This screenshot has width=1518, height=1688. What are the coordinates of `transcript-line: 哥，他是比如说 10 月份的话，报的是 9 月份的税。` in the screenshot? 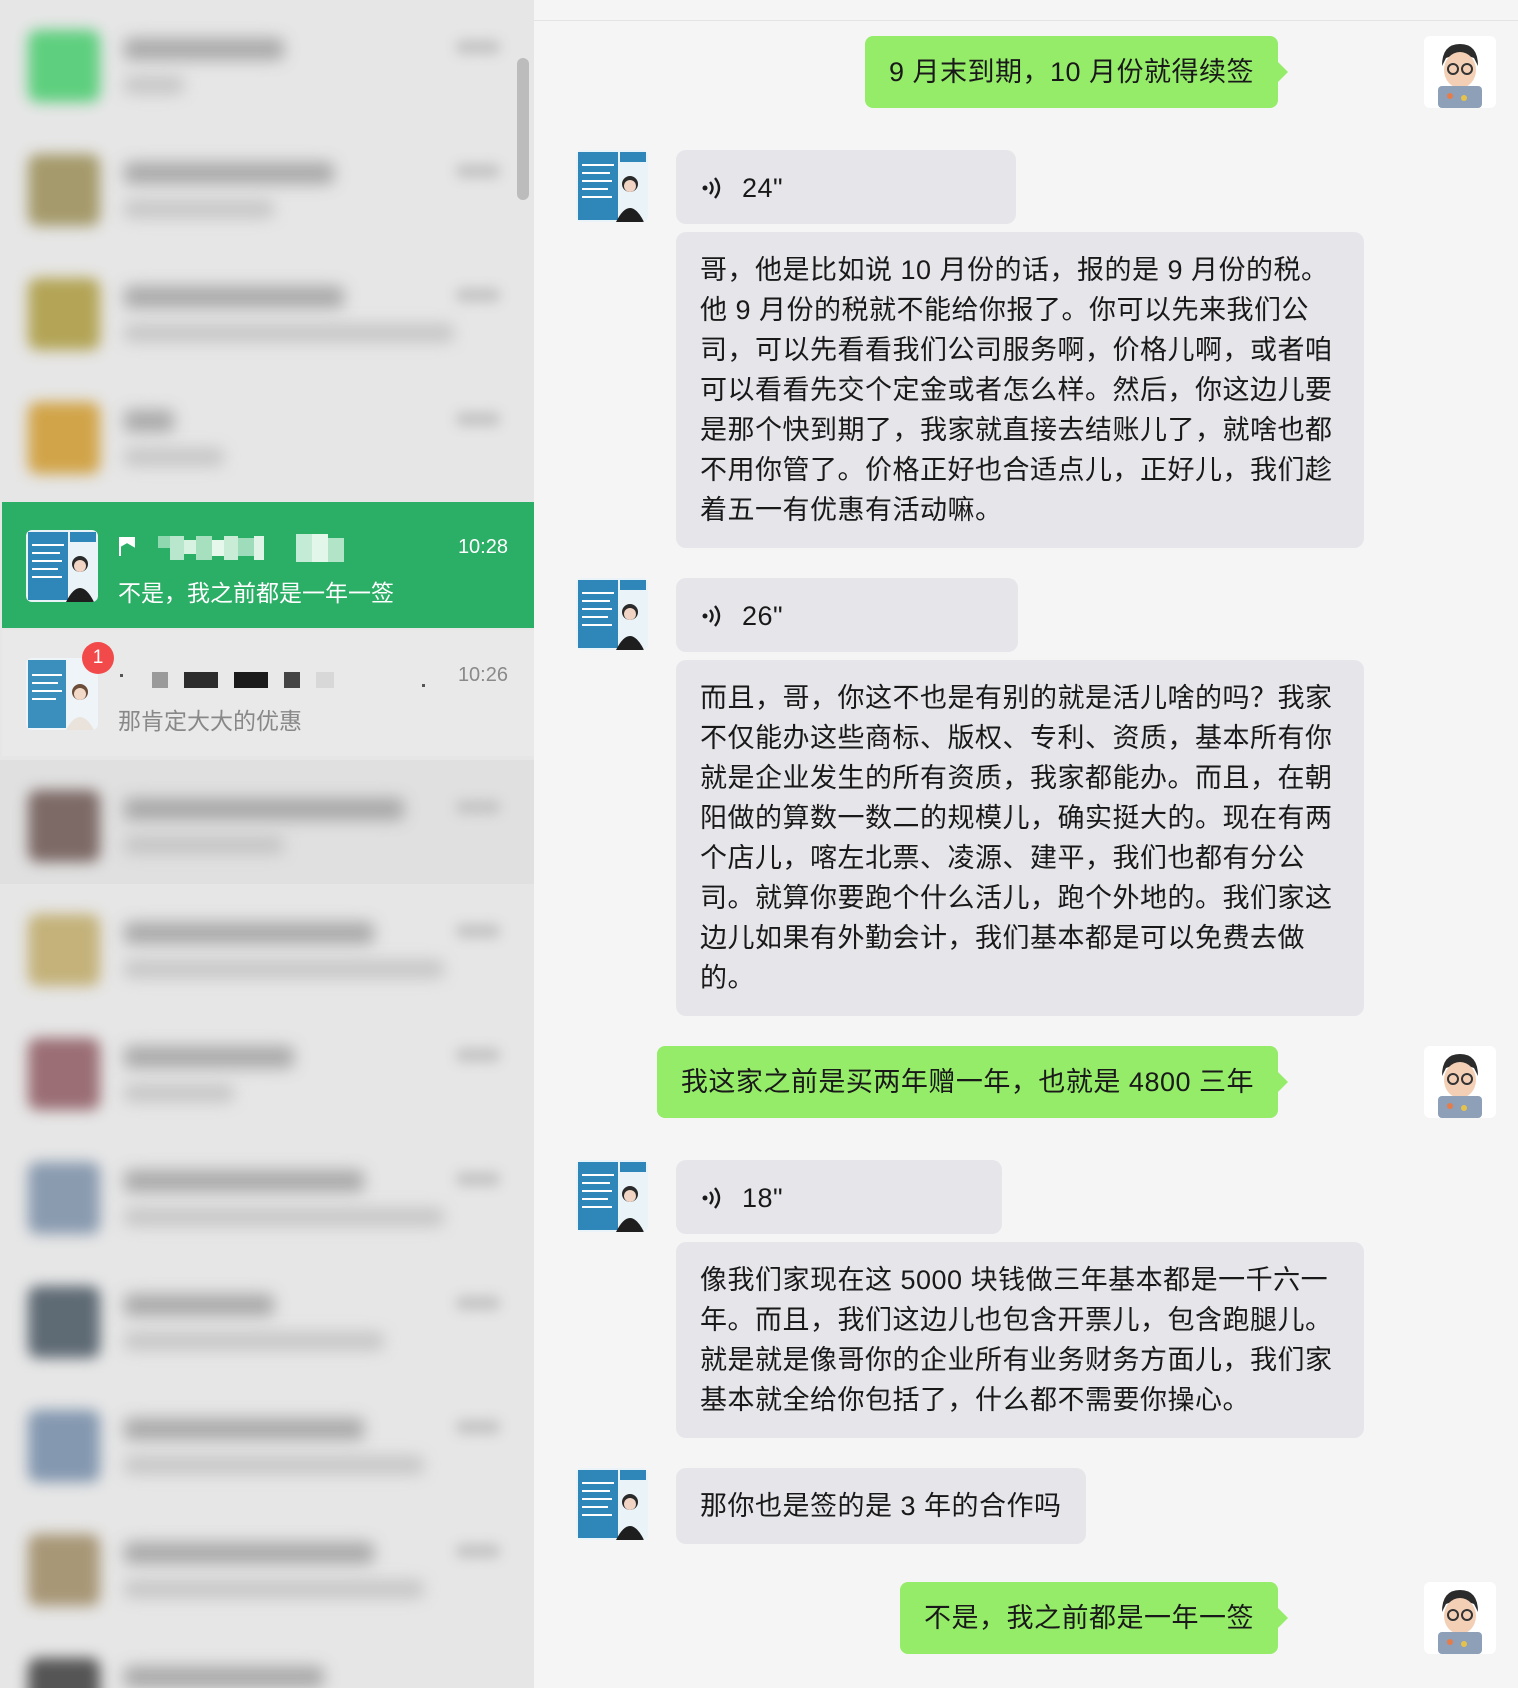 It's located at (1014, 270).